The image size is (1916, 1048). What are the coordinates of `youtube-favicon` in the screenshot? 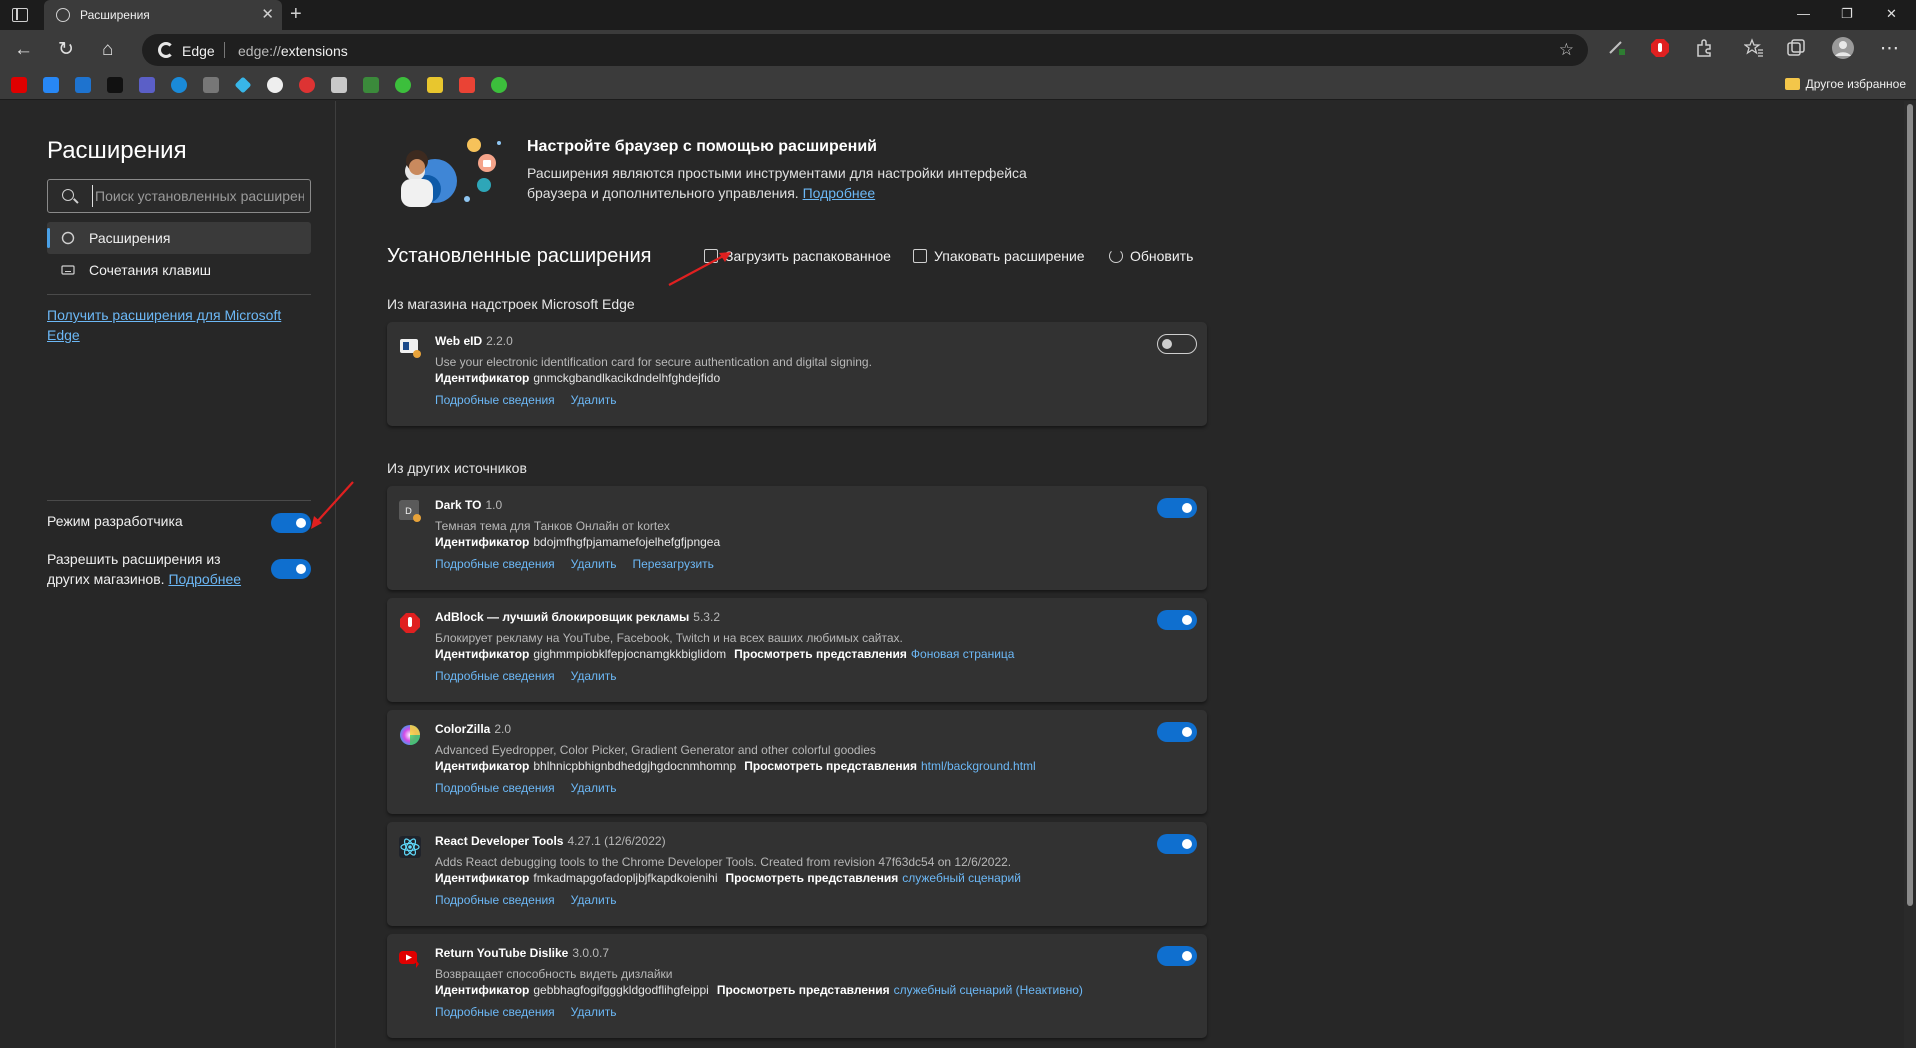 It's located at (19, 85).